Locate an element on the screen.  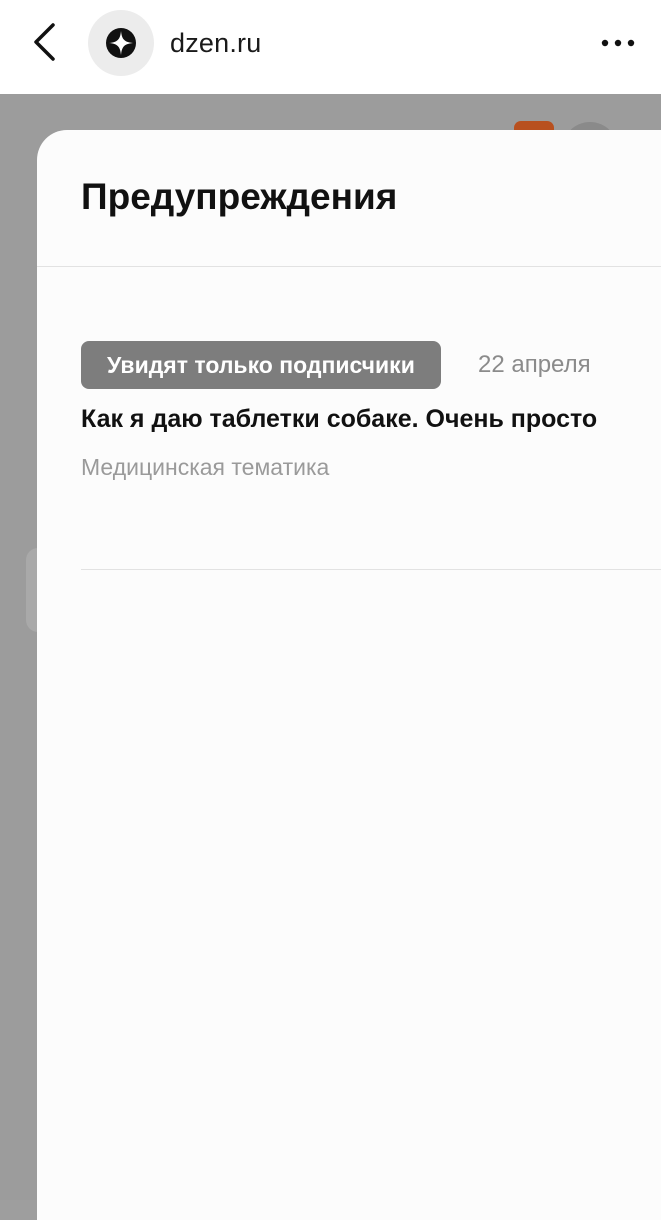
zen-star-icon is located at coordinates (121, 43).